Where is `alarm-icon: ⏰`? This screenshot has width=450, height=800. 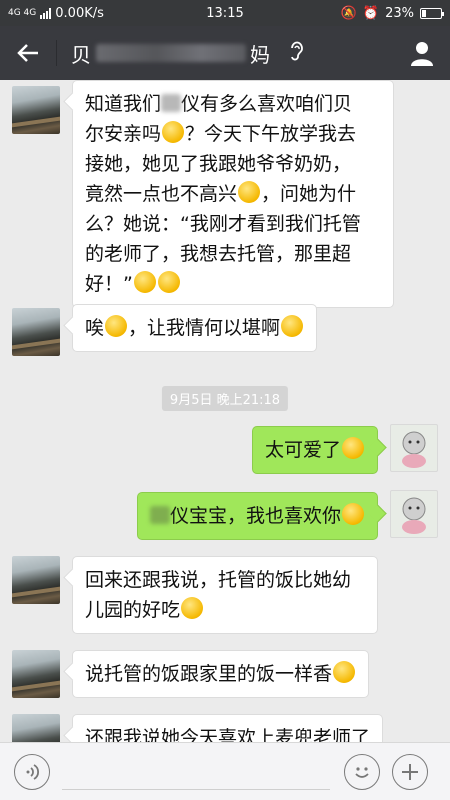
alarm-icon: ⏰ is located at coordinates (371, 13).